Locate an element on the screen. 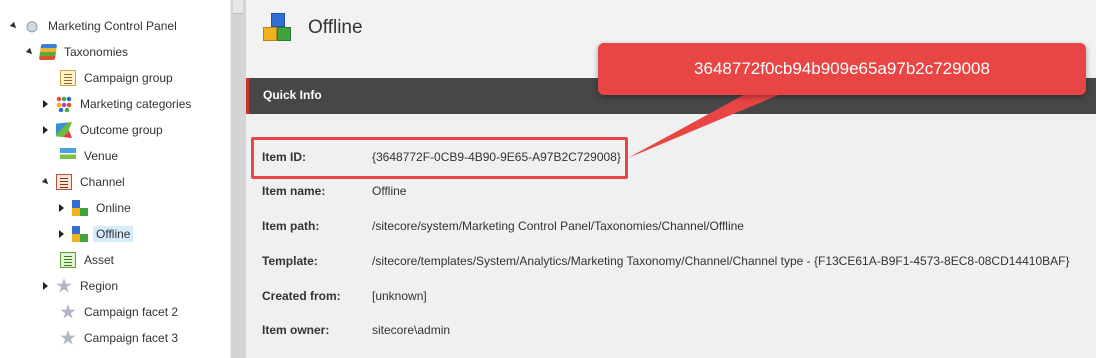  tree-scrollbar is located at coordinates (238, 179).